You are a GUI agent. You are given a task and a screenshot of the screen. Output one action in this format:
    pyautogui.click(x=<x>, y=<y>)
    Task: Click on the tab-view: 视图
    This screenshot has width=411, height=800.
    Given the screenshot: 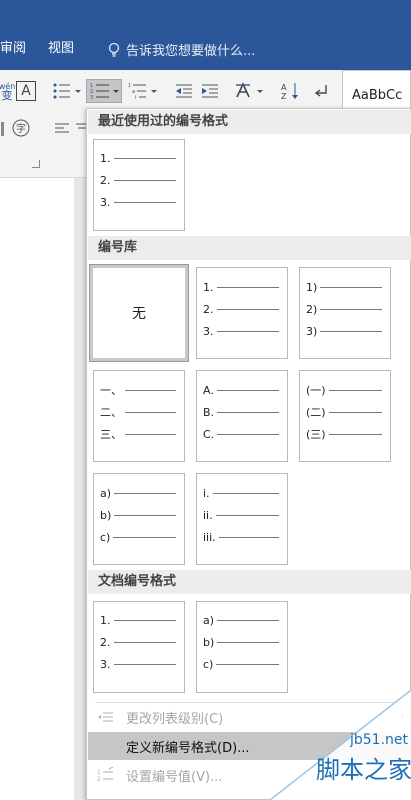 What is the action you would take?
    pyautogui.click(x=61, y=49)
    